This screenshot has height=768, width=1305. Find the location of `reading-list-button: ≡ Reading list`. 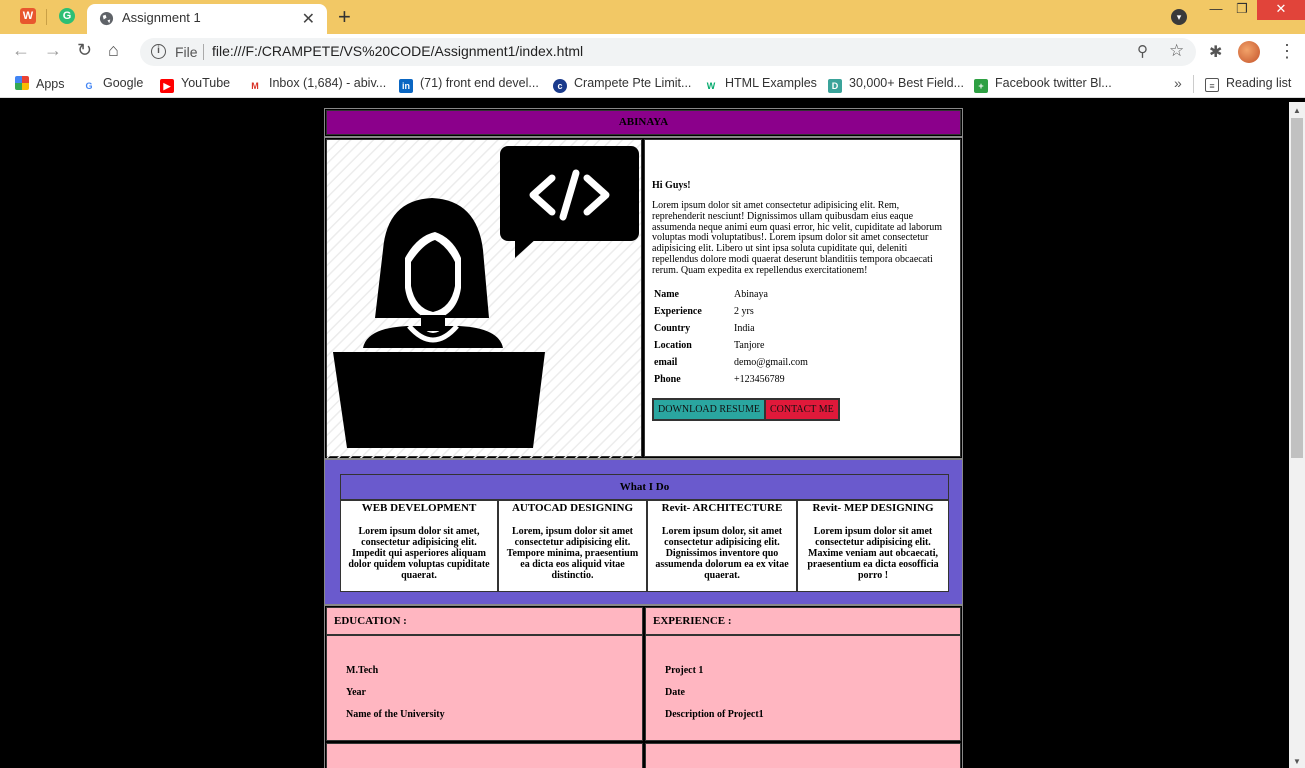

reading-list-button: ≡ Reading list is located at coordinates (1248, 84).